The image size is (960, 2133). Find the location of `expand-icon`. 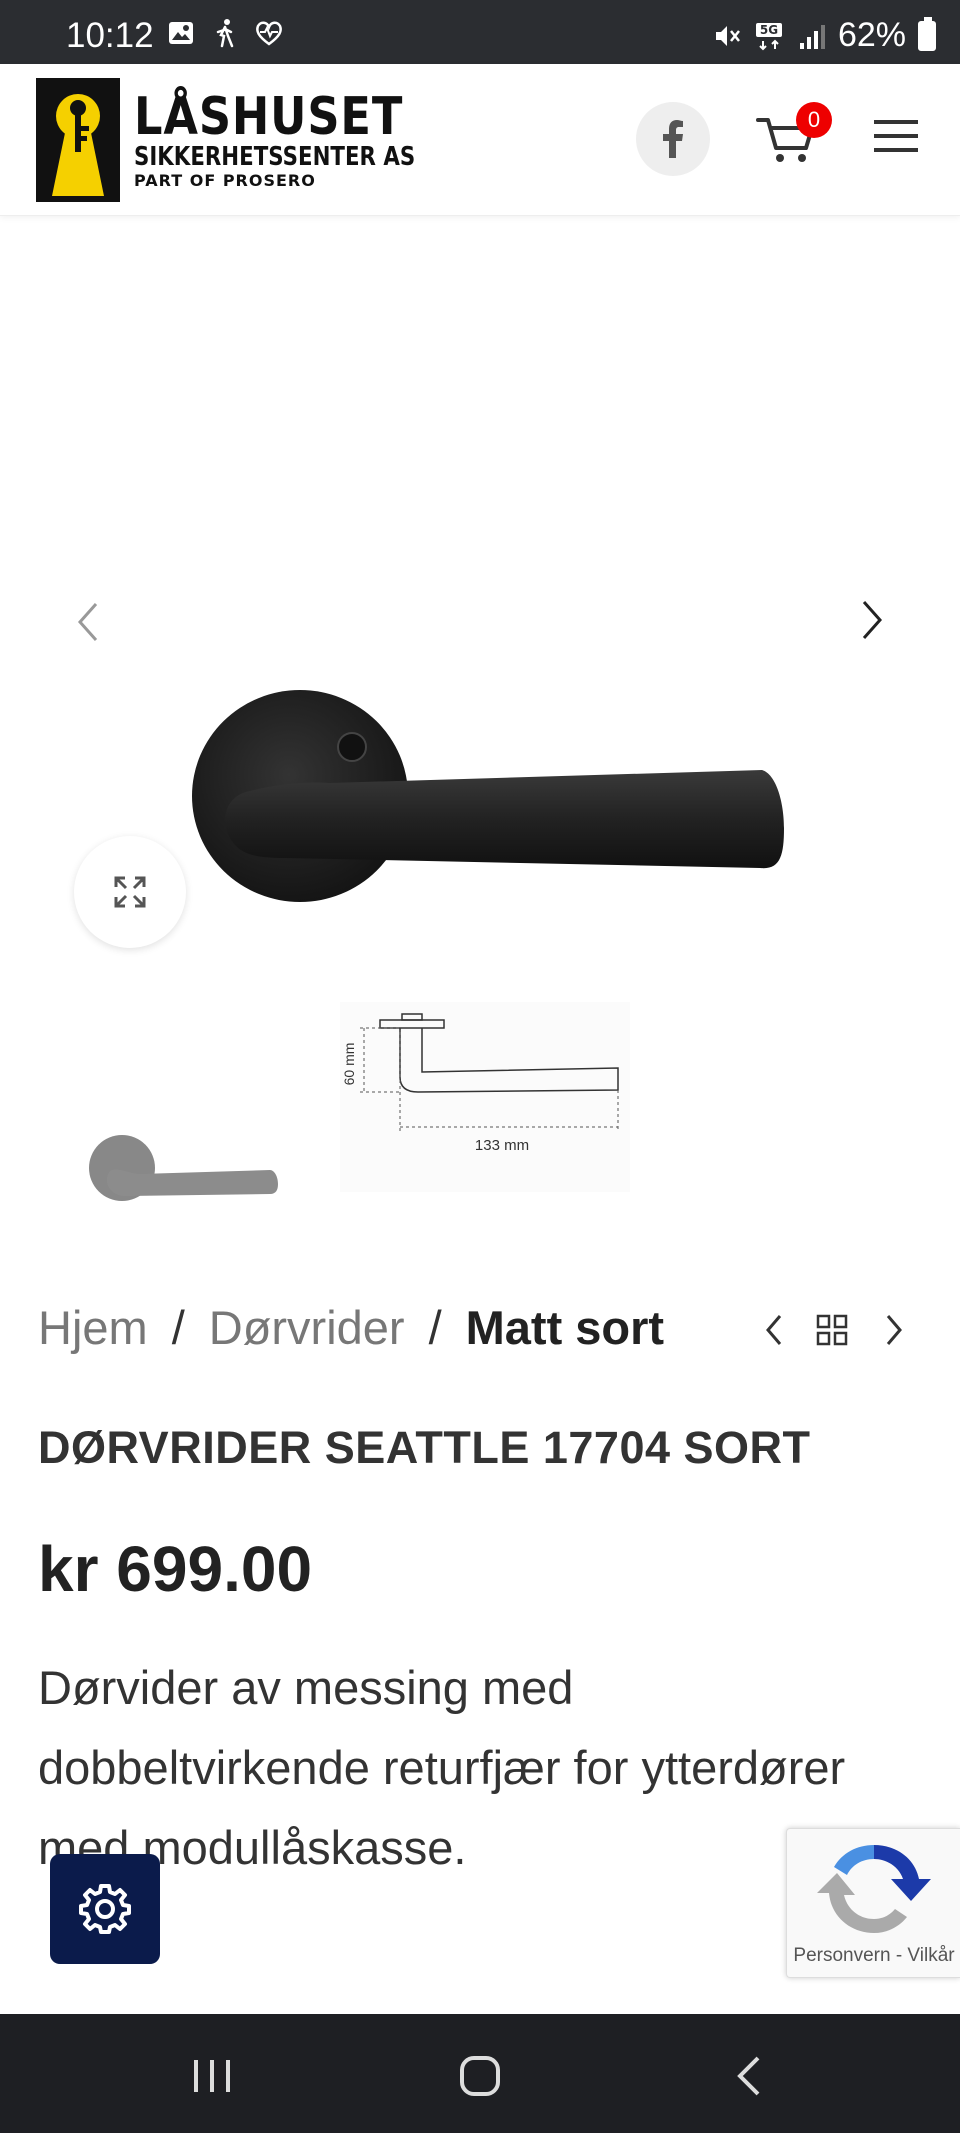

expand-icon is located at coordinates (130, 892).